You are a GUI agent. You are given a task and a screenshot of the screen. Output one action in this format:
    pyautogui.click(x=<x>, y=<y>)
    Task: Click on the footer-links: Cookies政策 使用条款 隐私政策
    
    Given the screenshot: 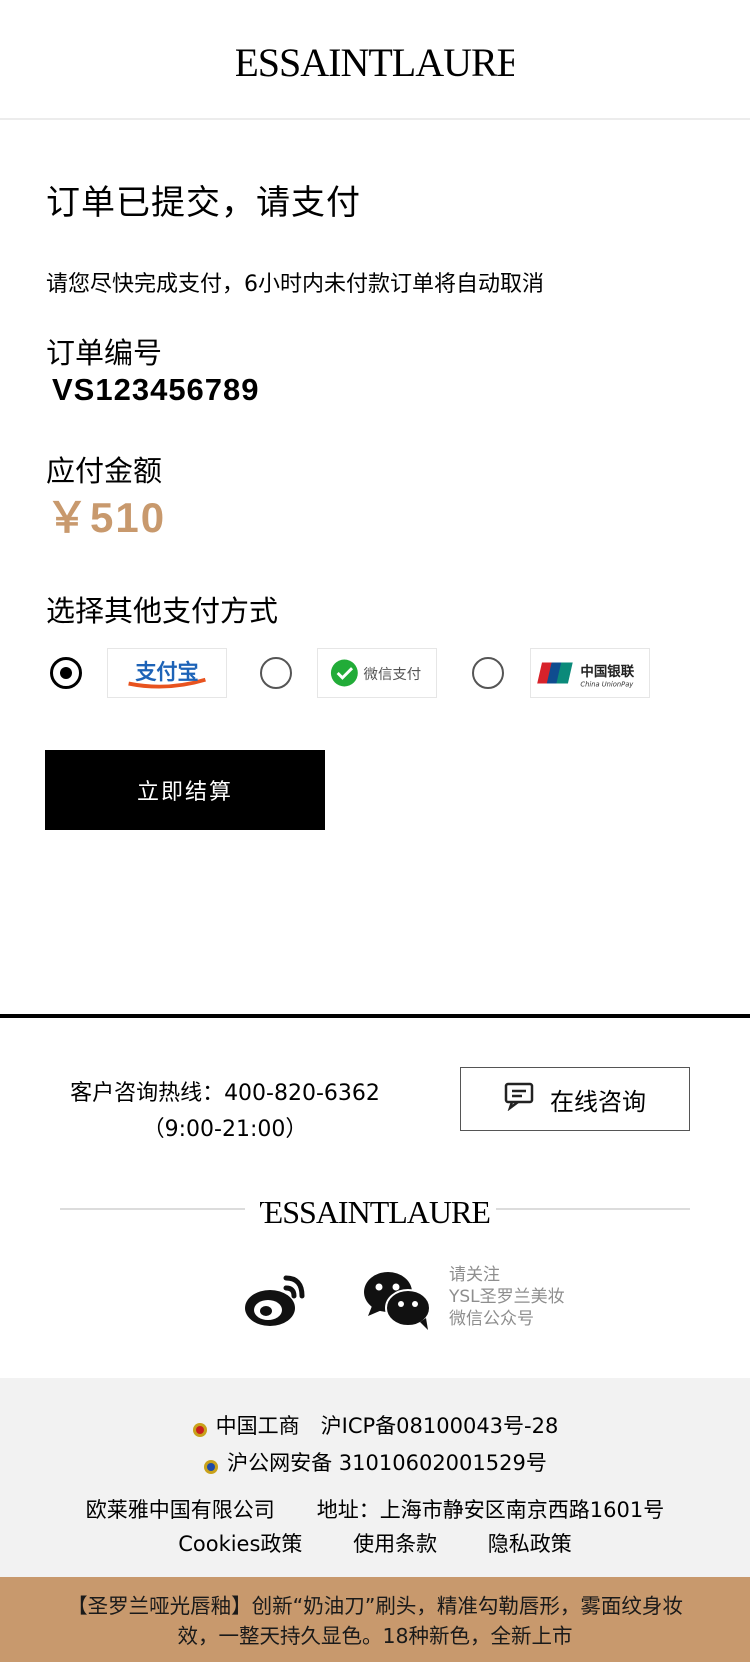 What is the action you would take?
    pyautogui.click(x=375, y=1543)
    